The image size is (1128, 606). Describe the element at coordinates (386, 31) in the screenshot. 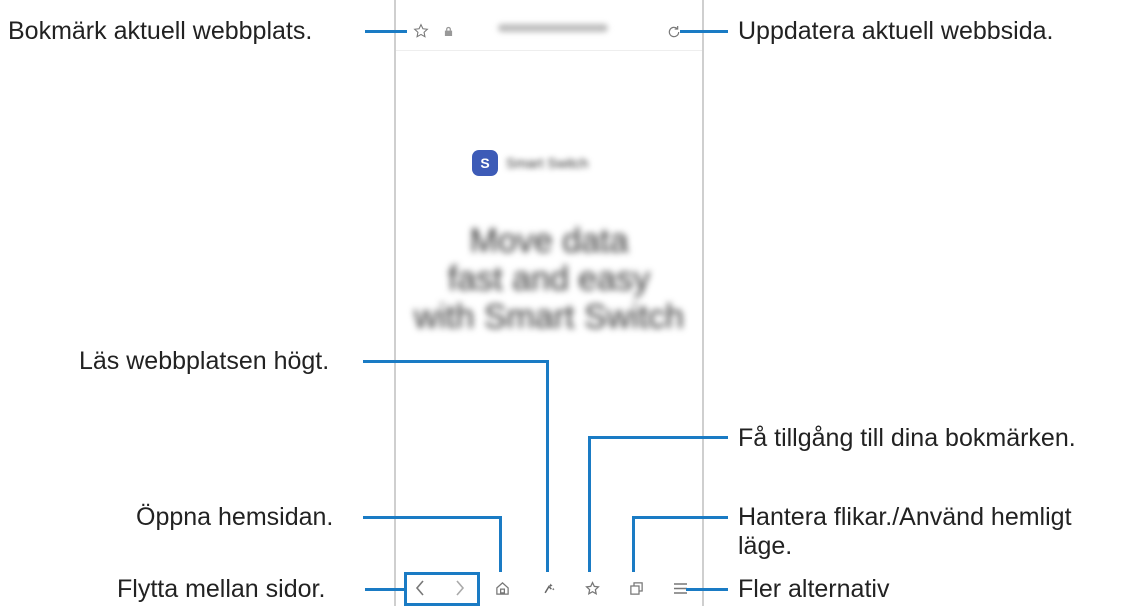

I see `connector-bookmark-site` at that location.